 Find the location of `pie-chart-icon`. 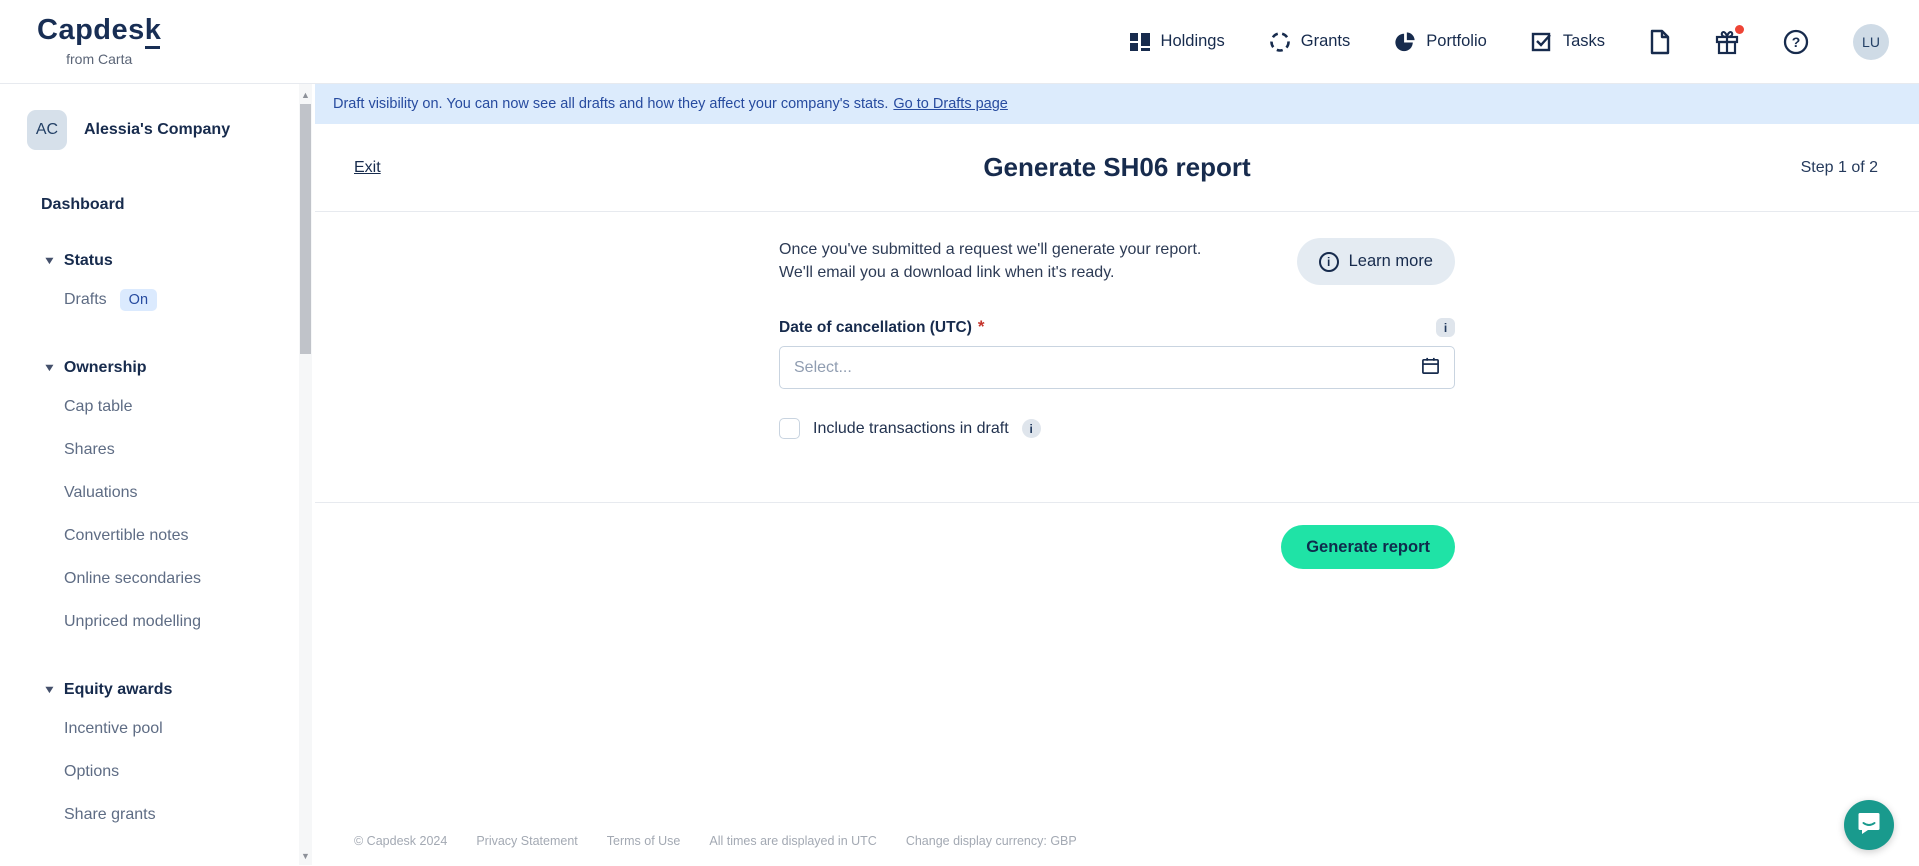

pie-chart-icon is located at coordinates (1405, 42).